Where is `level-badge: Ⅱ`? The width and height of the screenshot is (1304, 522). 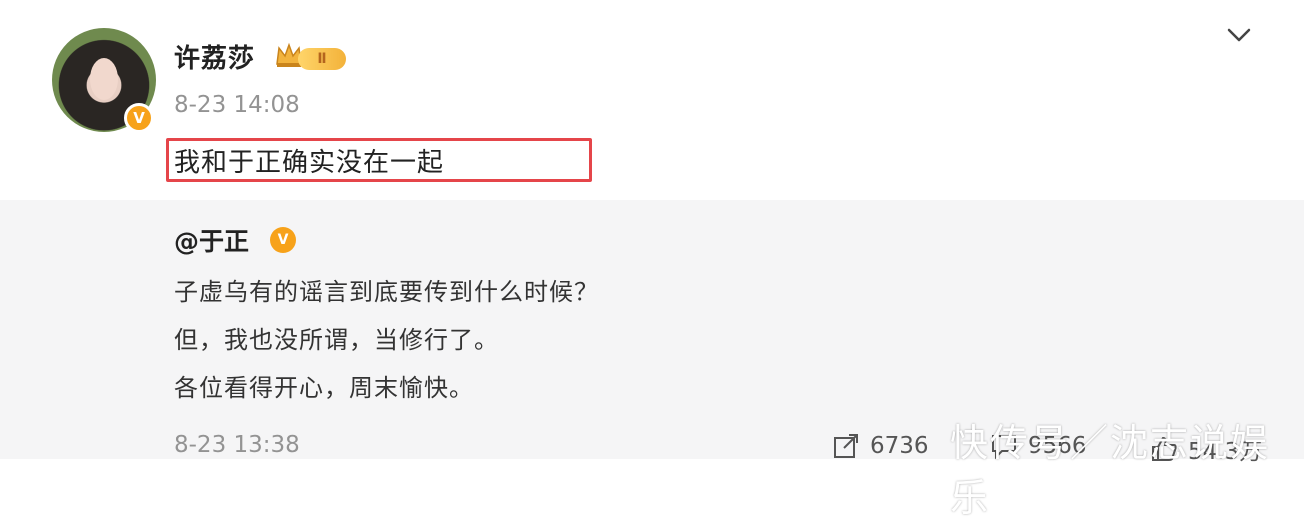 level-badge: Ⅱ is located at coordinates (322, 59).